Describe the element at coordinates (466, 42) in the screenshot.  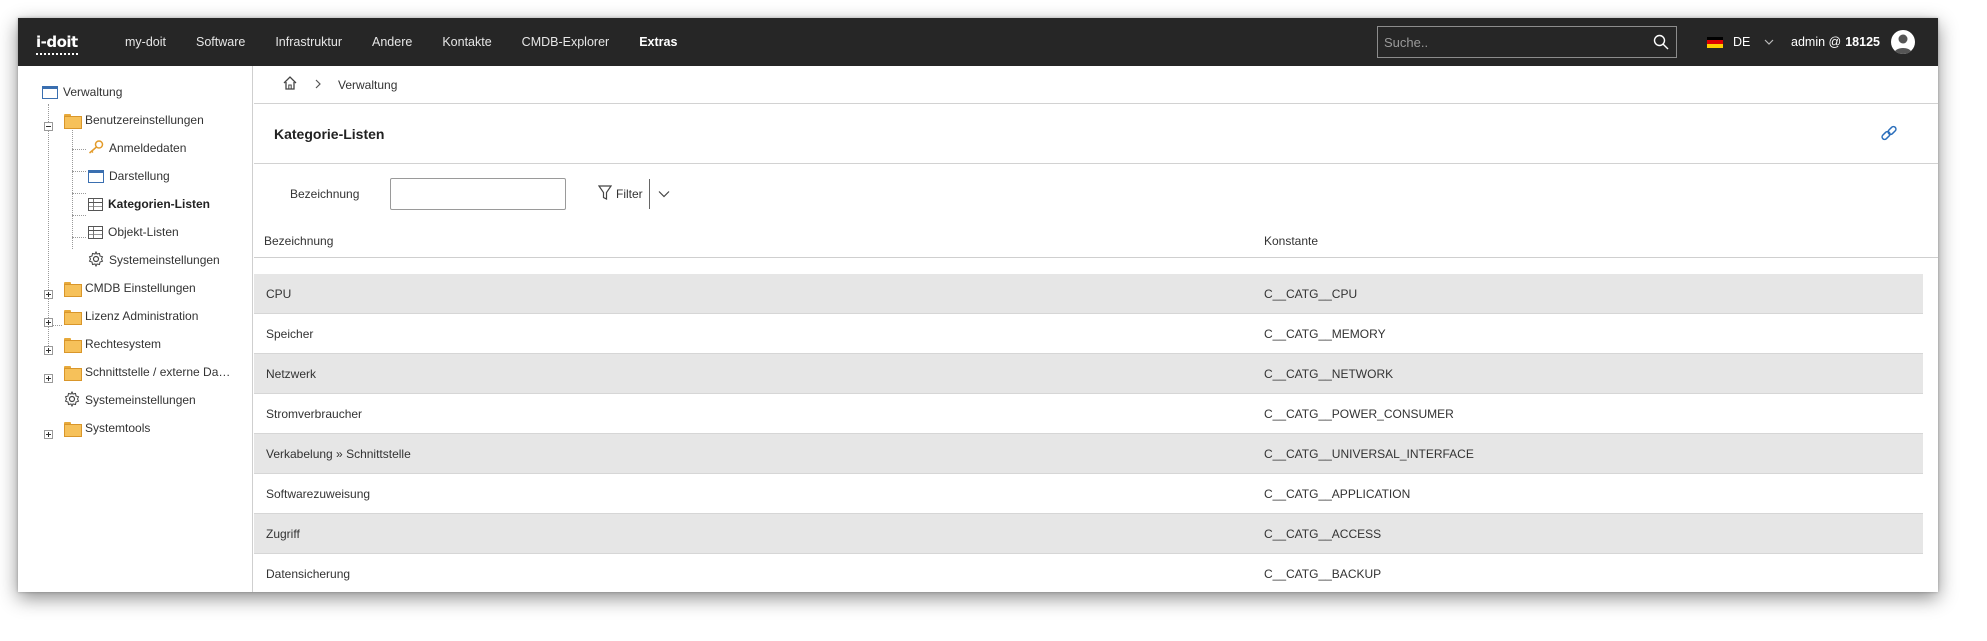
I see `nav-item-kontakte: Kontakte` at that location.